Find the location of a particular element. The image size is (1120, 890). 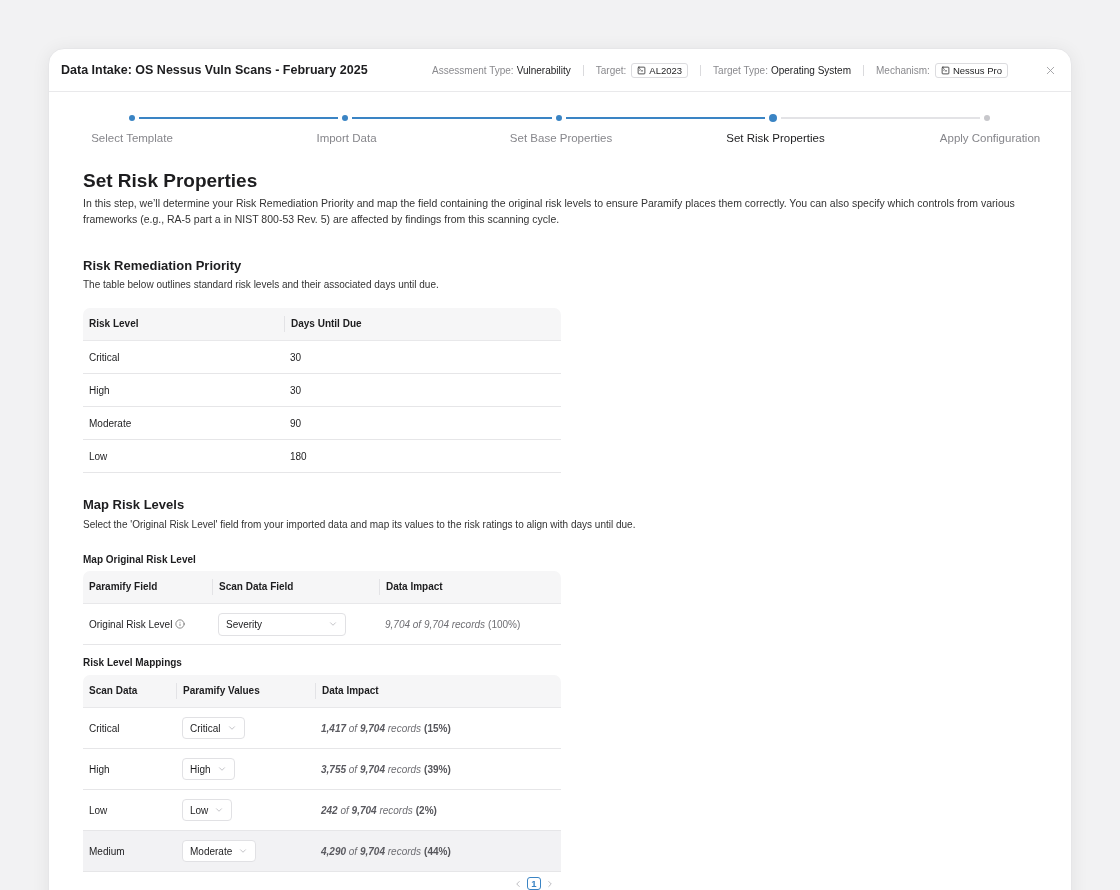

step-label: Set Base Properties is located at coordinates (561, 138).